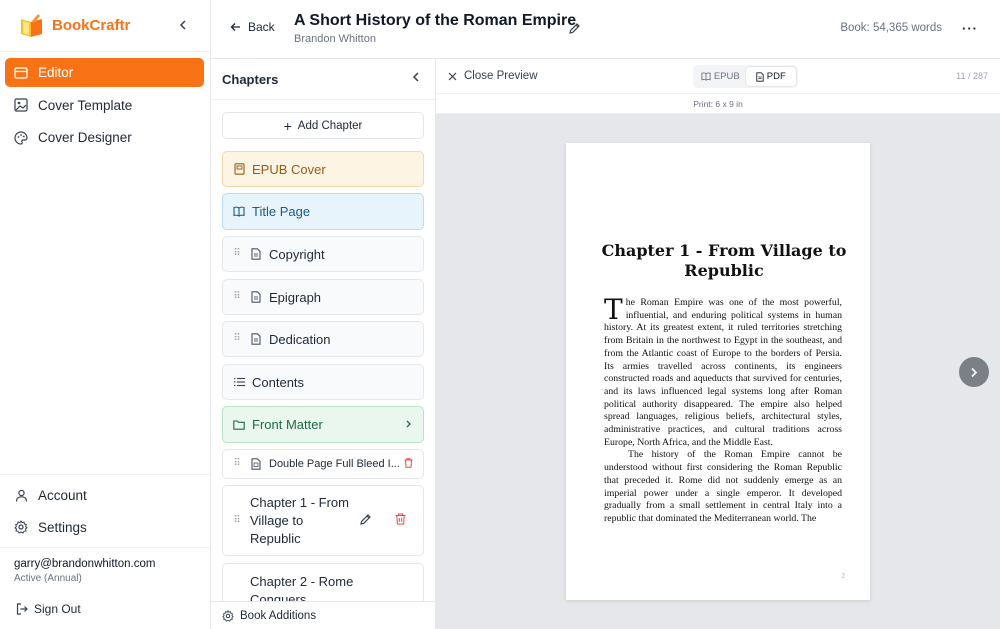  What do you see at coordinates (239, 425) in the screenshot?
I see `folder-icon` at bounding box center [239, 425].